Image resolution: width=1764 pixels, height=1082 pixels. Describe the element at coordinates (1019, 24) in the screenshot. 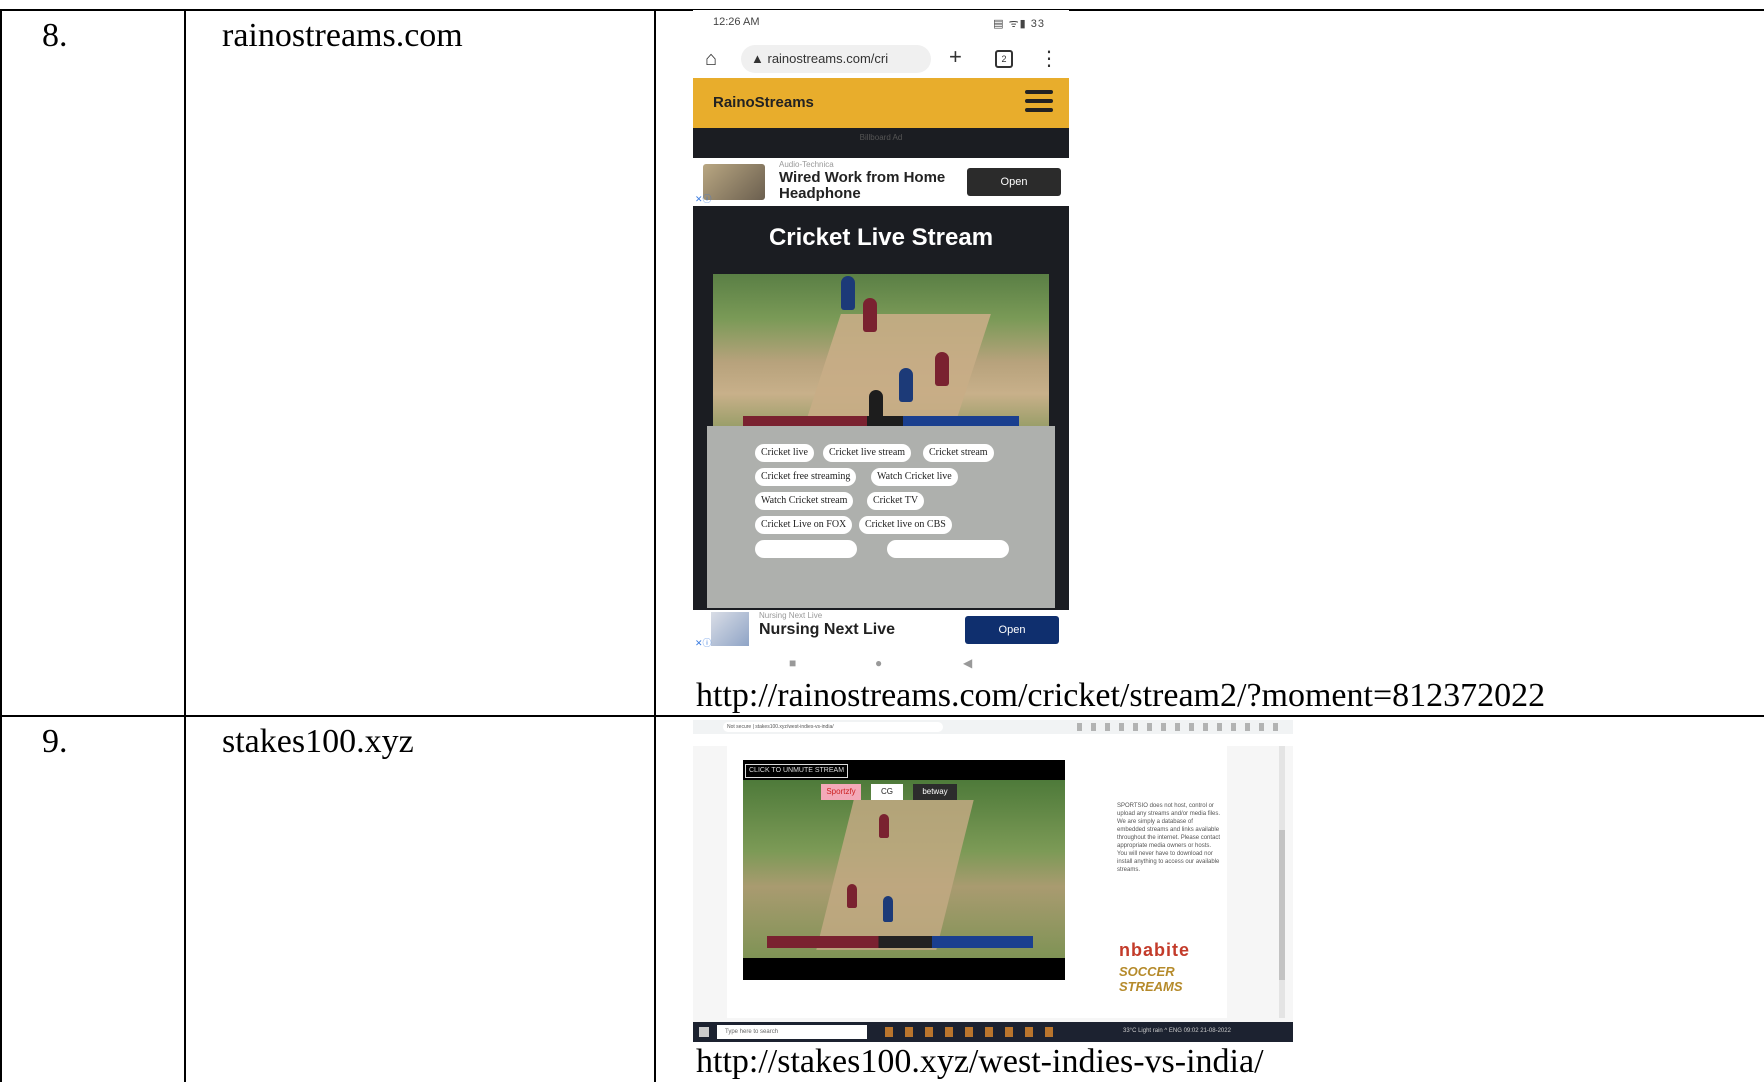

I see `status-icons: ▤ ᯤ▮ 33` at that location.